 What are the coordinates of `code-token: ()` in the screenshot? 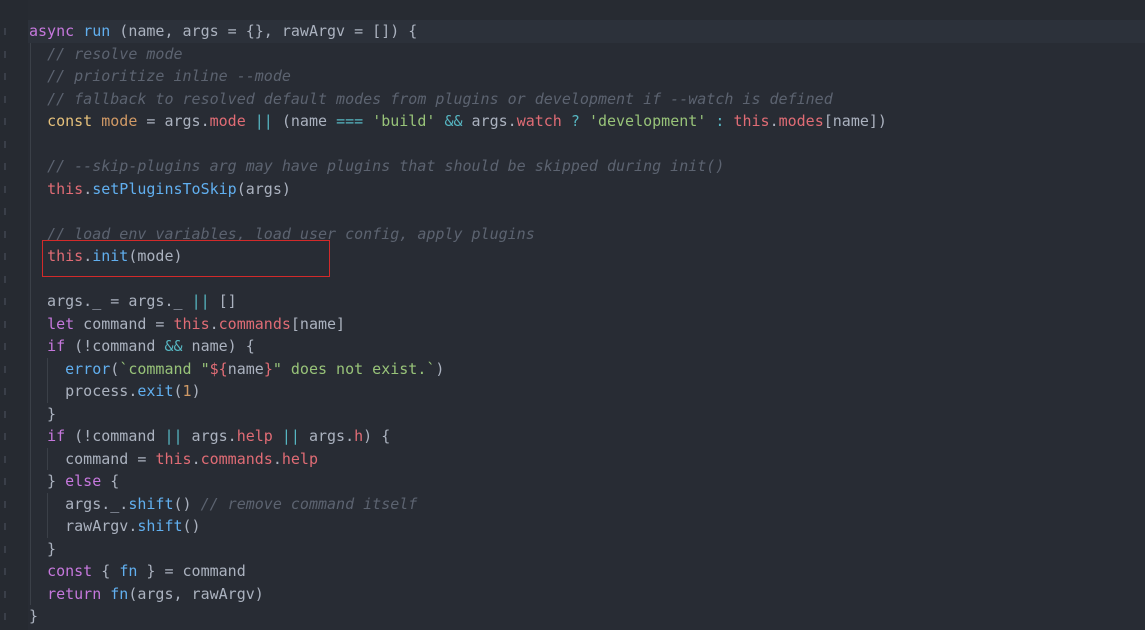 It's located at (191, 526).